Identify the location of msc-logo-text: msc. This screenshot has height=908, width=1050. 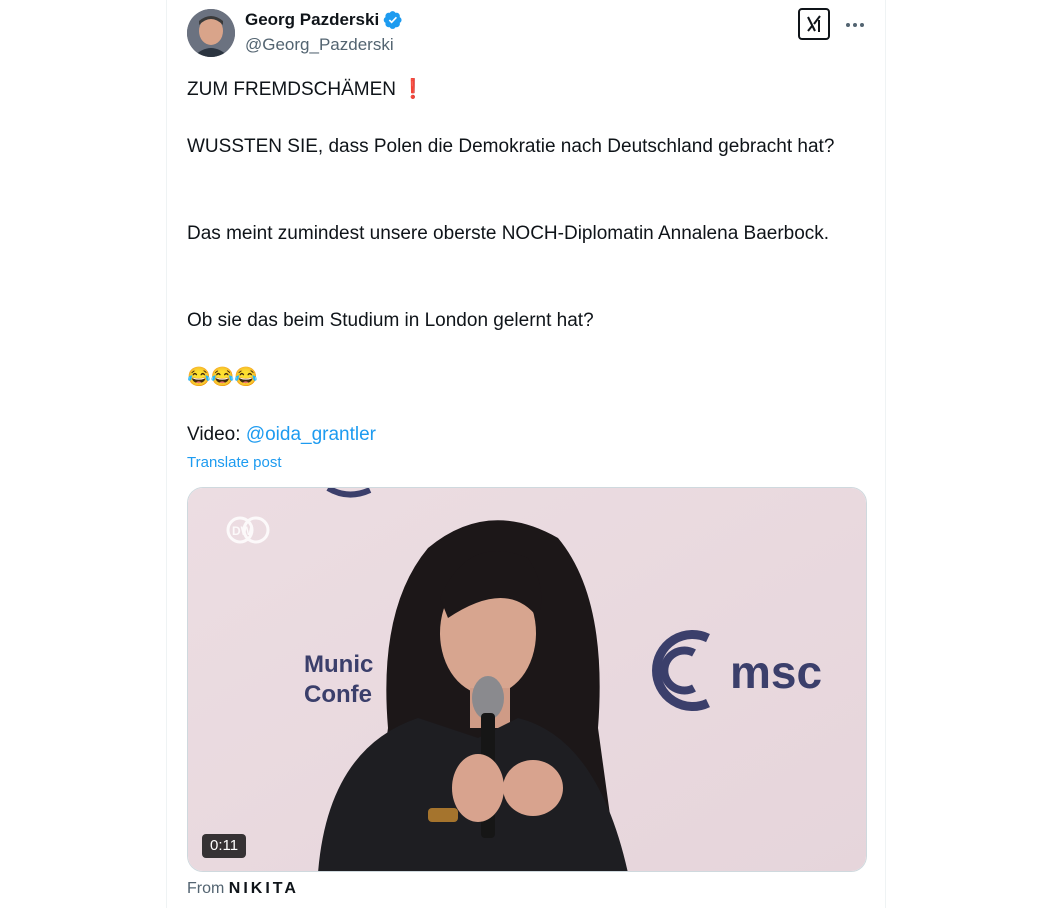
(776, 672).